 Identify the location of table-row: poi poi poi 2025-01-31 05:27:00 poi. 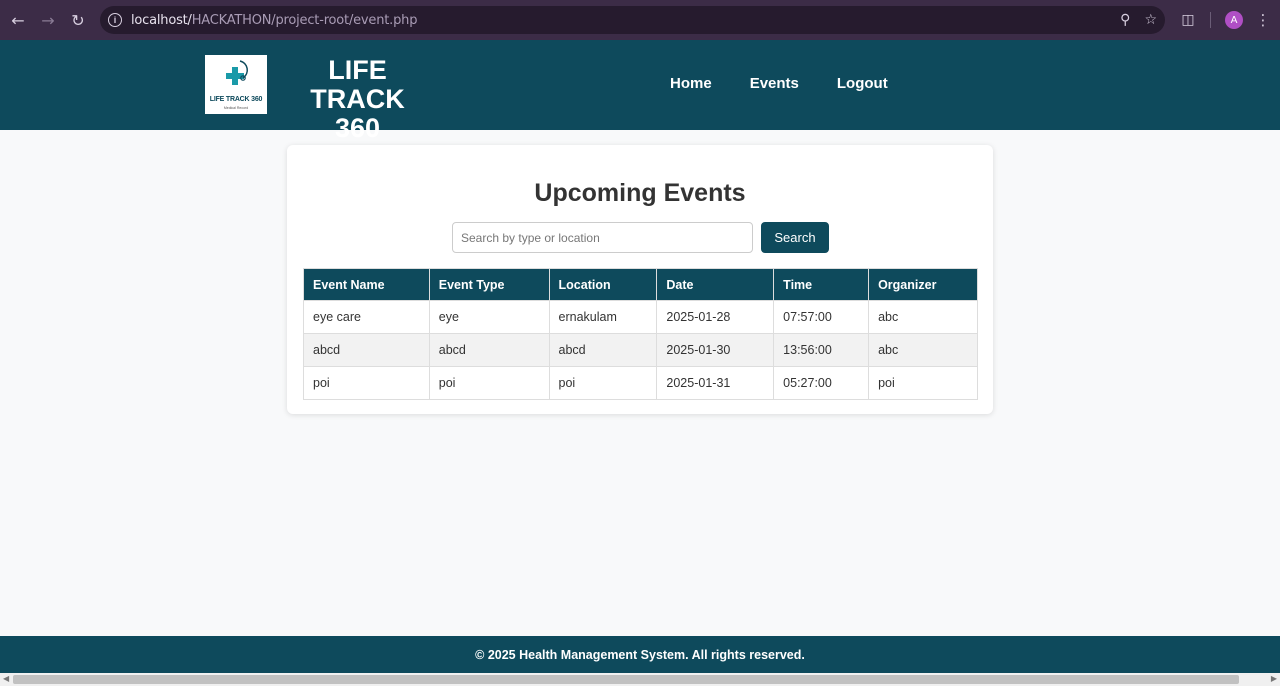
(640, 383).